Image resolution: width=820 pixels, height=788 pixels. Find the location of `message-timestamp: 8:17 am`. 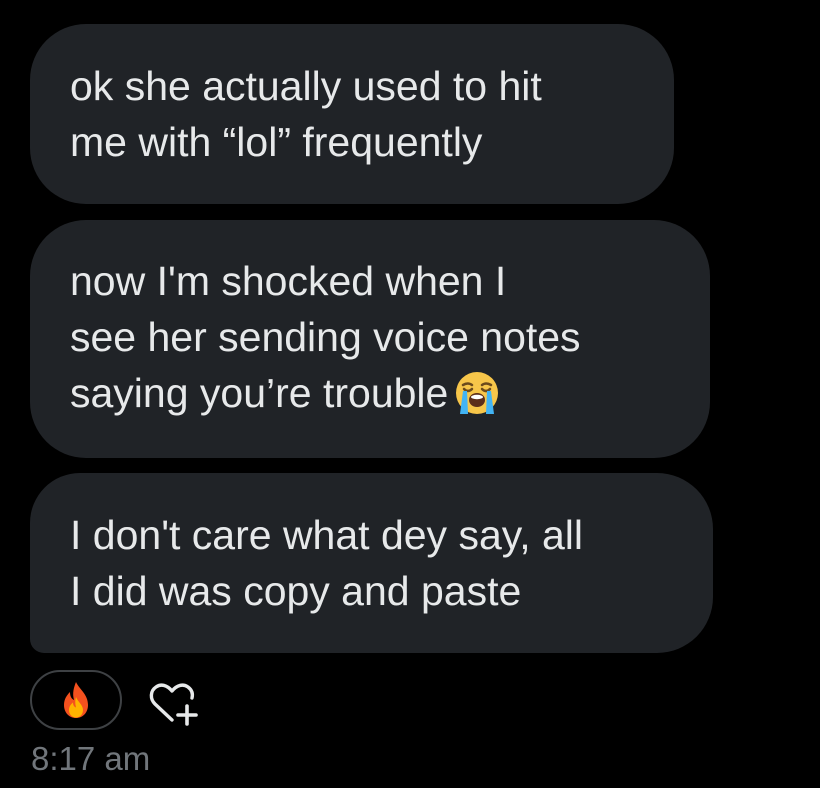

message-timestamp: 8:17 am is located at coordinates (91, 758).